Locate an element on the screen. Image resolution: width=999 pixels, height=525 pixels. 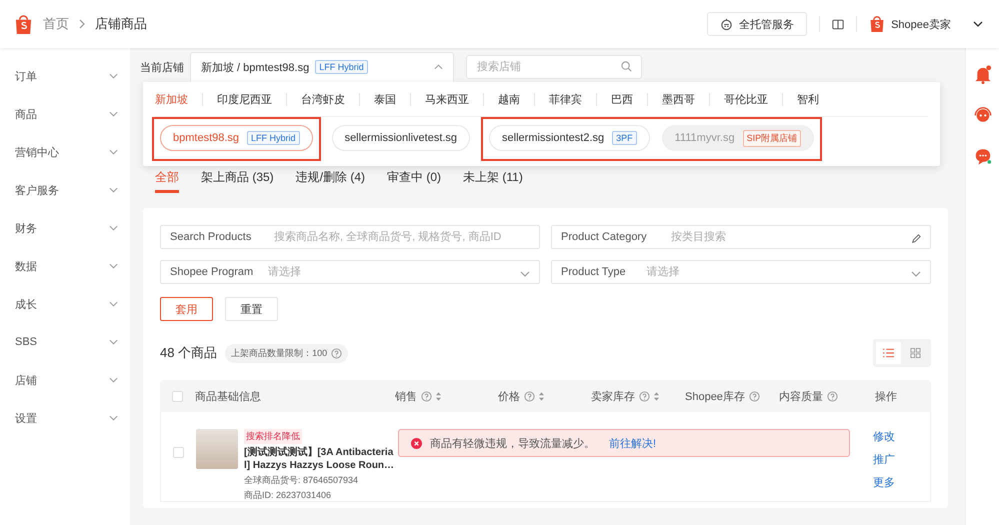
region-tab: 墨西哥 is located at coordinates (678, 99).